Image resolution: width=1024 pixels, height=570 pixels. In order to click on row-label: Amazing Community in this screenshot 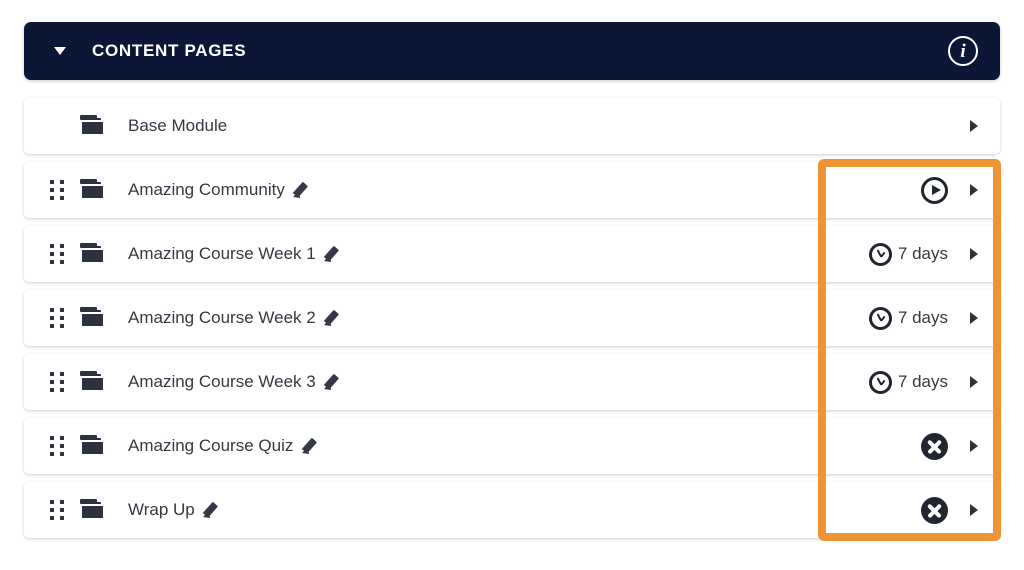, I will do `click(206, 189)`.